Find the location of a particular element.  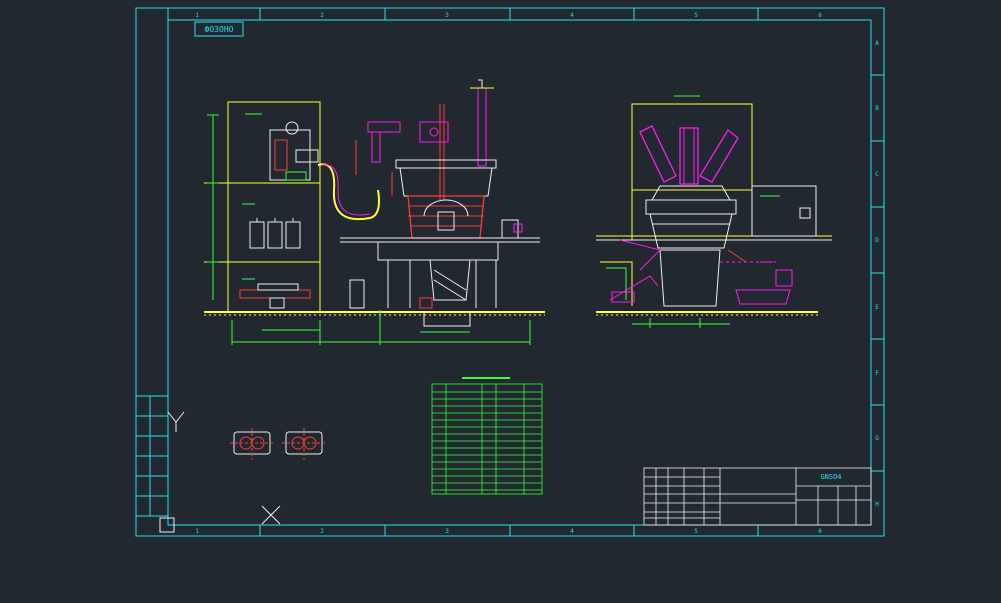

drawing-title: GNSO4 is located at coordinates (830, 477).